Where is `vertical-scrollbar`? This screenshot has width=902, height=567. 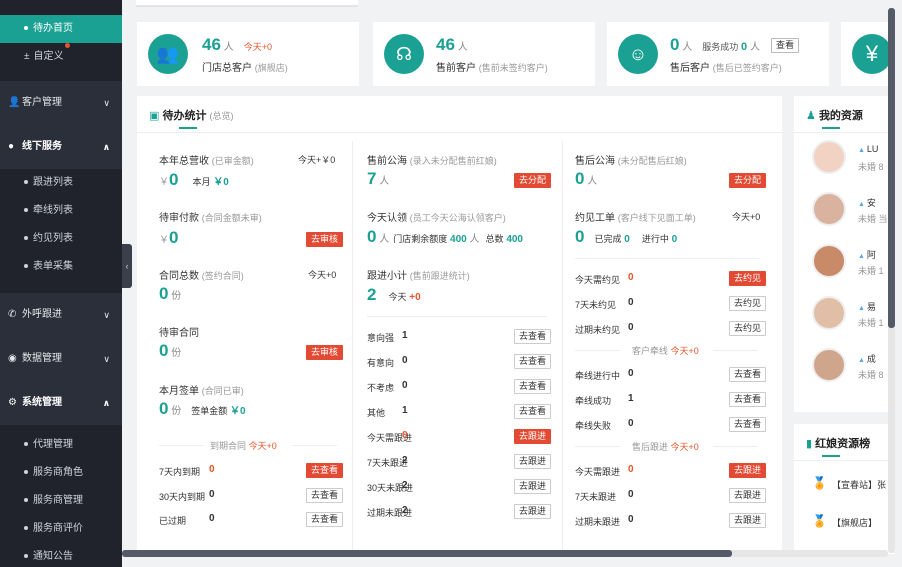
vertical-scrollbar is located at coordinates (891, 280).